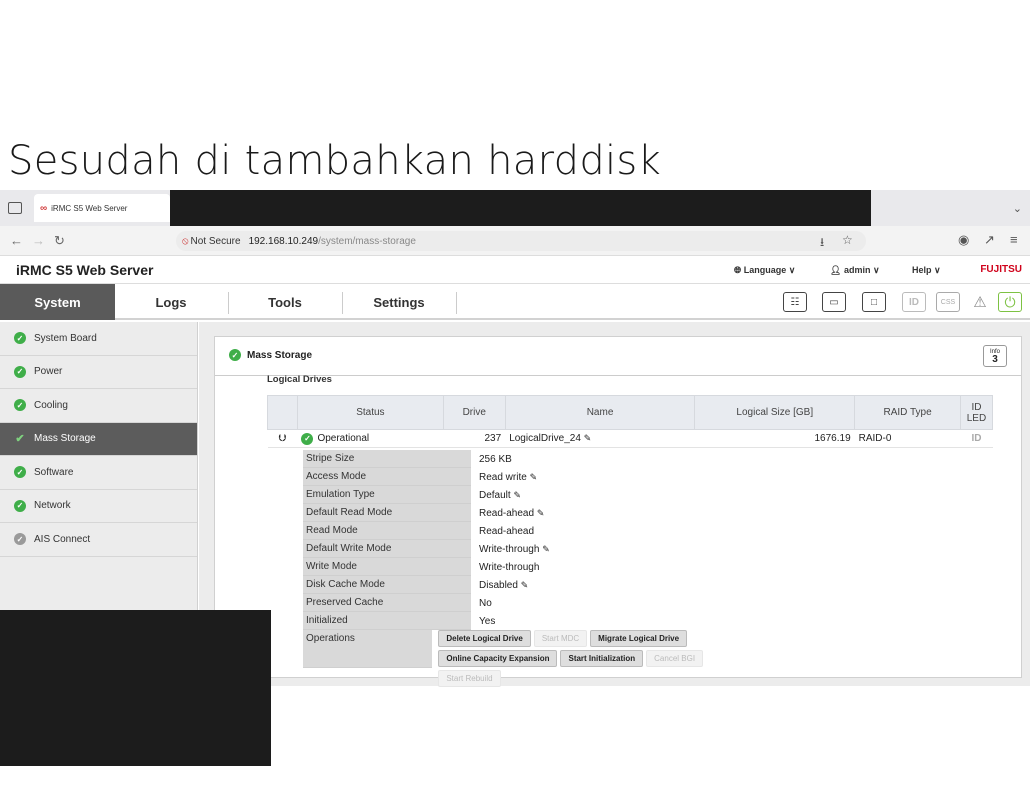 The width and height of the screenshot is (1030, 796). What do you see at coordinates (618, 375) in the screenshot?
I see `divider` at bounding box center [618, 375].